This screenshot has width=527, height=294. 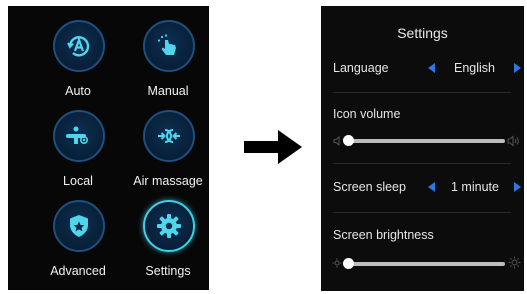 I want to click on air-massage-tile: Air massage, so click(x=163, y=147).